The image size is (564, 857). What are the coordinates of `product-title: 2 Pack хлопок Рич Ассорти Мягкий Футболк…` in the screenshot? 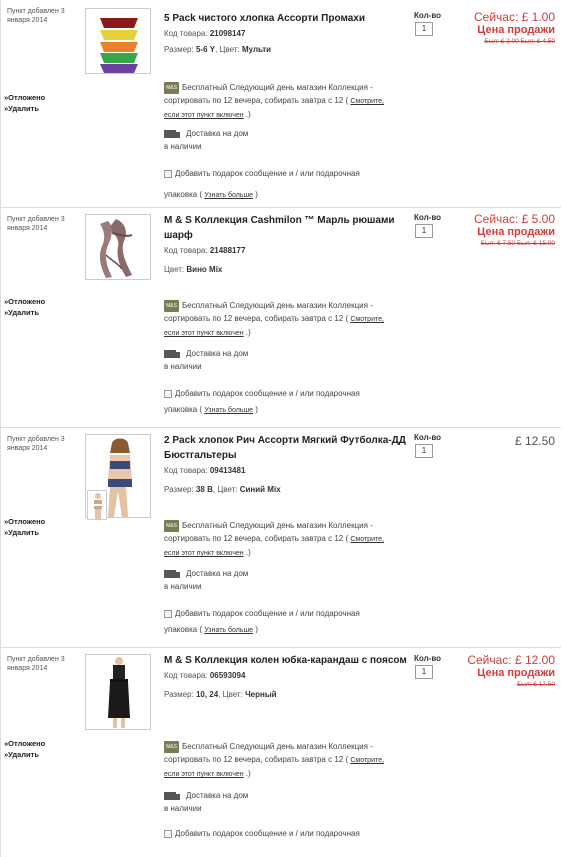 It's located at (286, 448).